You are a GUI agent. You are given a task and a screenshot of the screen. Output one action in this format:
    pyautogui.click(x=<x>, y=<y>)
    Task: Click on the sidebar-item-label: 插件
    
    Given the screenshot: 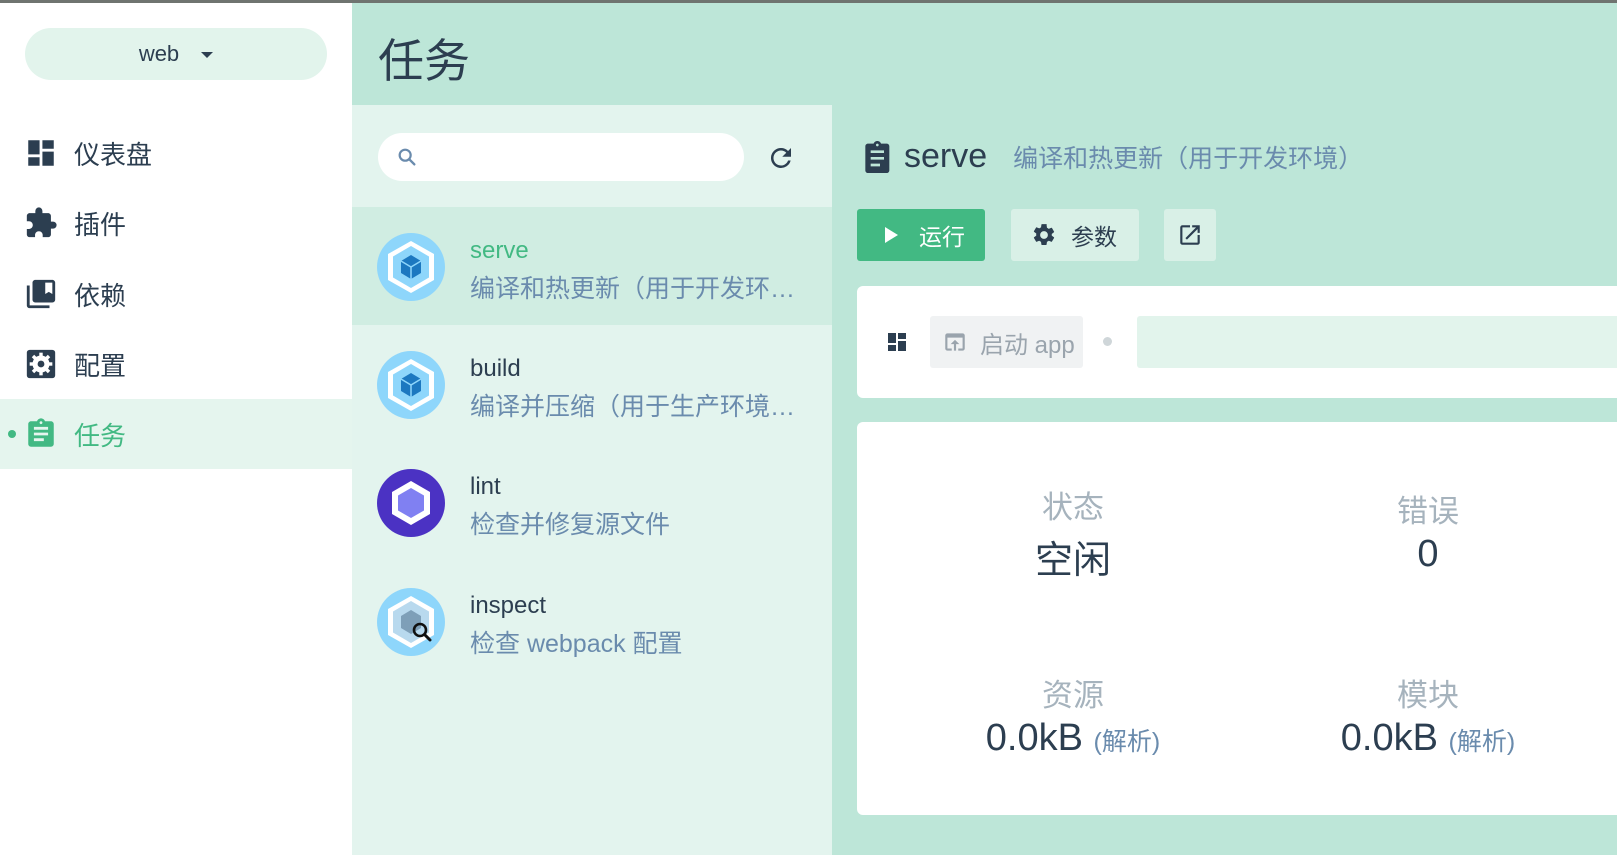 What is the action you would take?
    pyautogui.click(x=100, y=224)
    